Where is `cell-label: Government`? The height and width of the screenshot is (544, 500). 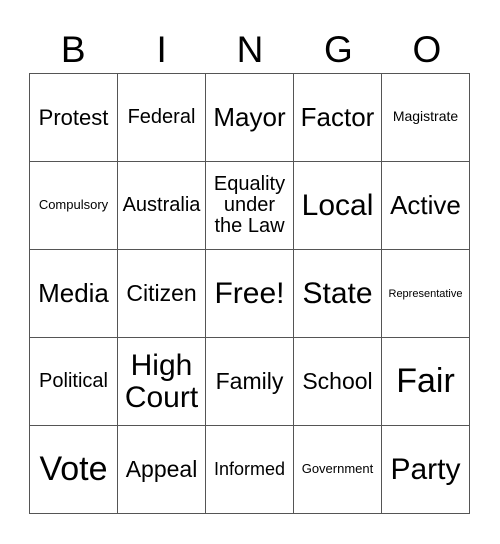 cell-label: Government is located at coordinates (337, 469).